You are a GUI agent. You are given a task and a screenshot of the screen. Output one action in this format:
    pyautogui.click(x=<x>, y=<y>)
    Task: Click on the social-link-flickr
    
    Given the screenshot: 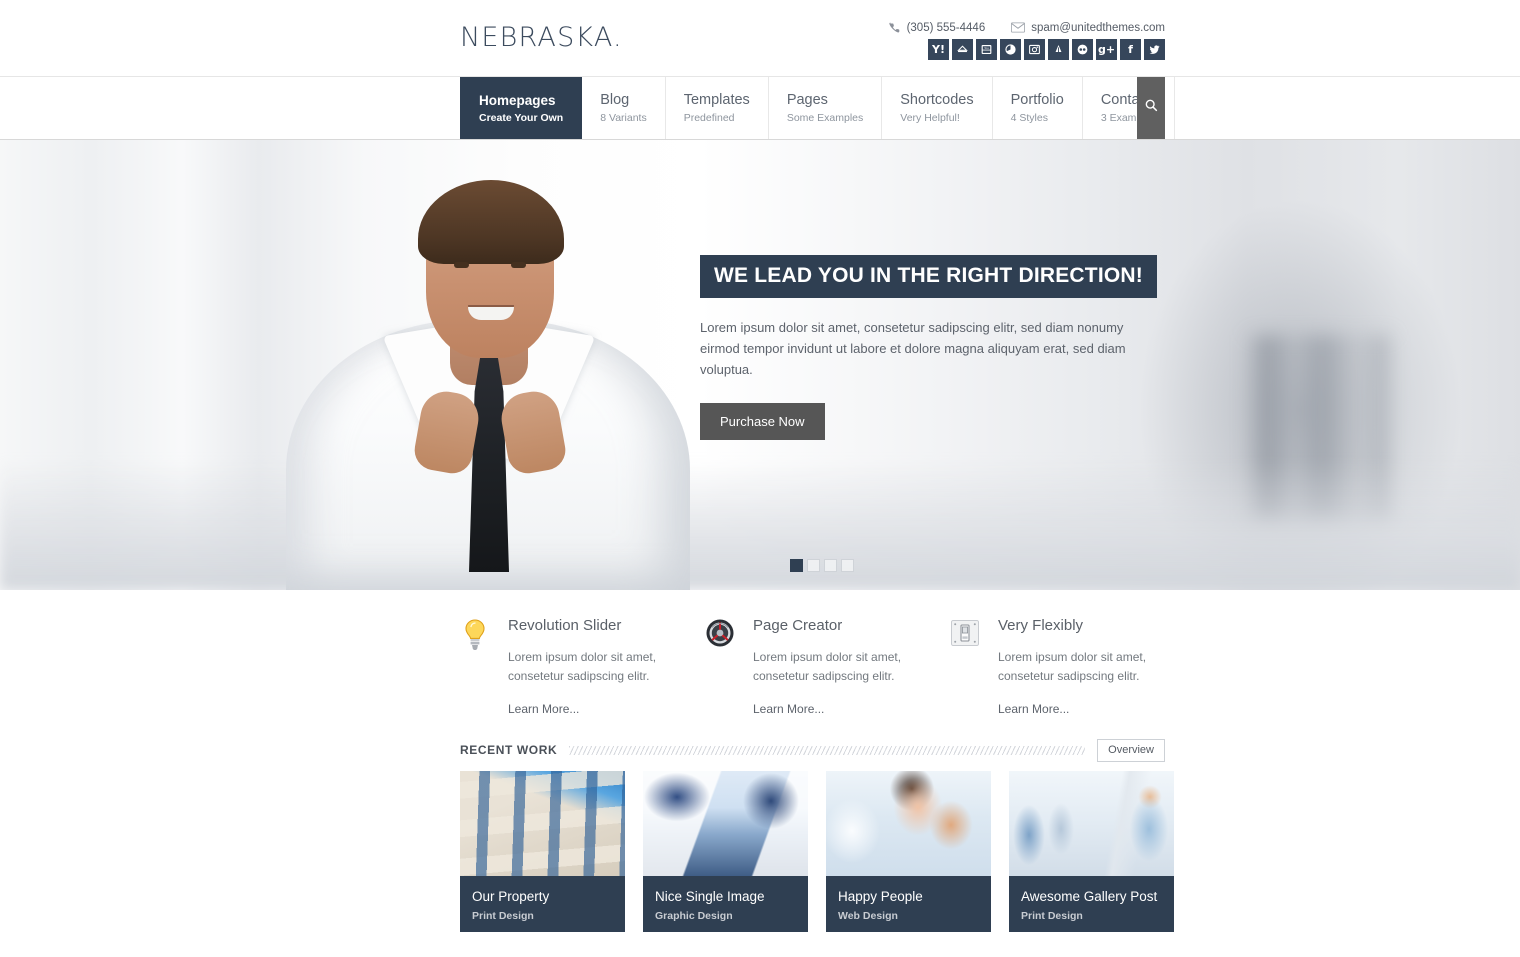 What is the action you would take?
    pyautogui.click(x=1082, y=49)
    